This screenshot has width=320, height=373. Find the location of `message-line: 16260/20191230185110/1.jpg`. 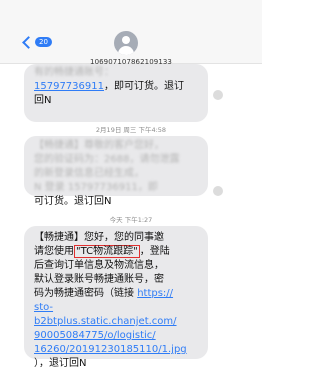

message-line: 16260/20191230185110/1.jpg is located at coordinates (116, 350).